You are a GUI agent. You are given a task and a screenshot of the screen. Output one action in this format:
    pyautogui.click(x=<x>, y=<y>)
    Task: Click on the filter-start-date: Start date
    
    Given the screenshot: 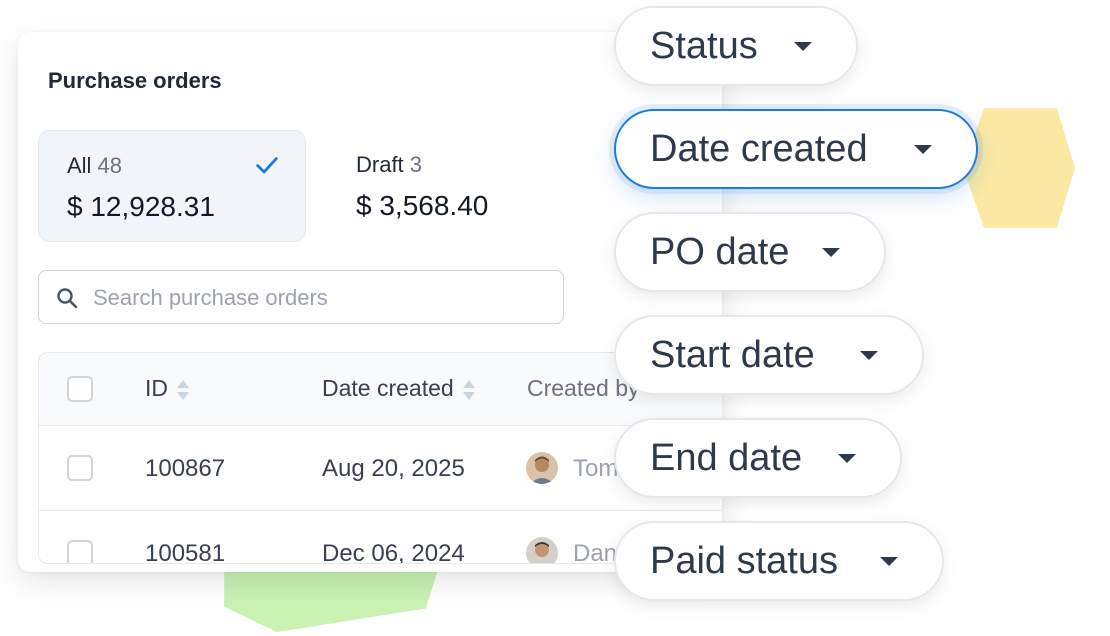 What is the action you would take?
    pyautogui.click(x=769, y=355)
    